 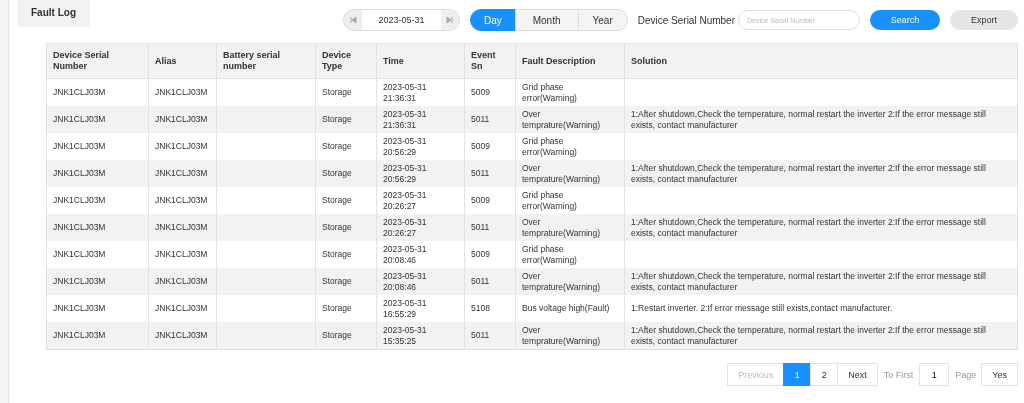 I want to click on to-first-label: To First, so click(x=898, y=374).